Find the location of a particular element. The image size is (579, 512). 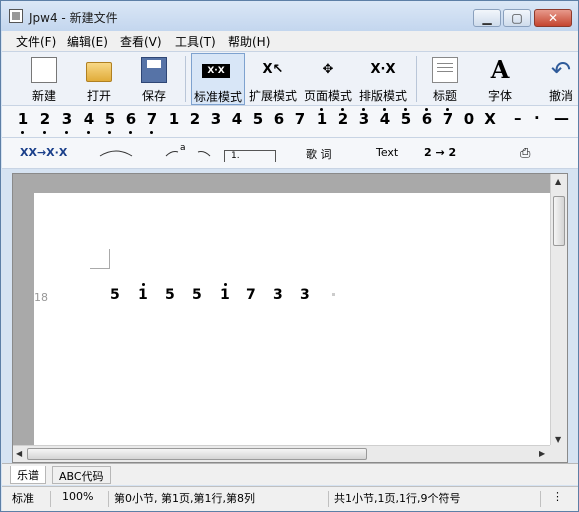

note-mid-3: 3 is located at coordinates (216, 119).